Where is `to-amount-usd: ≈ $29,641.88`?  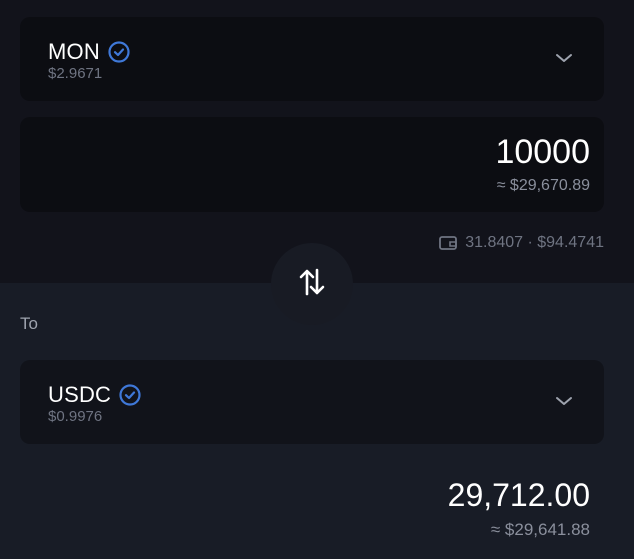 to-amount-usd: ≈ $29,641.88 is located at coordinates (540, 529).